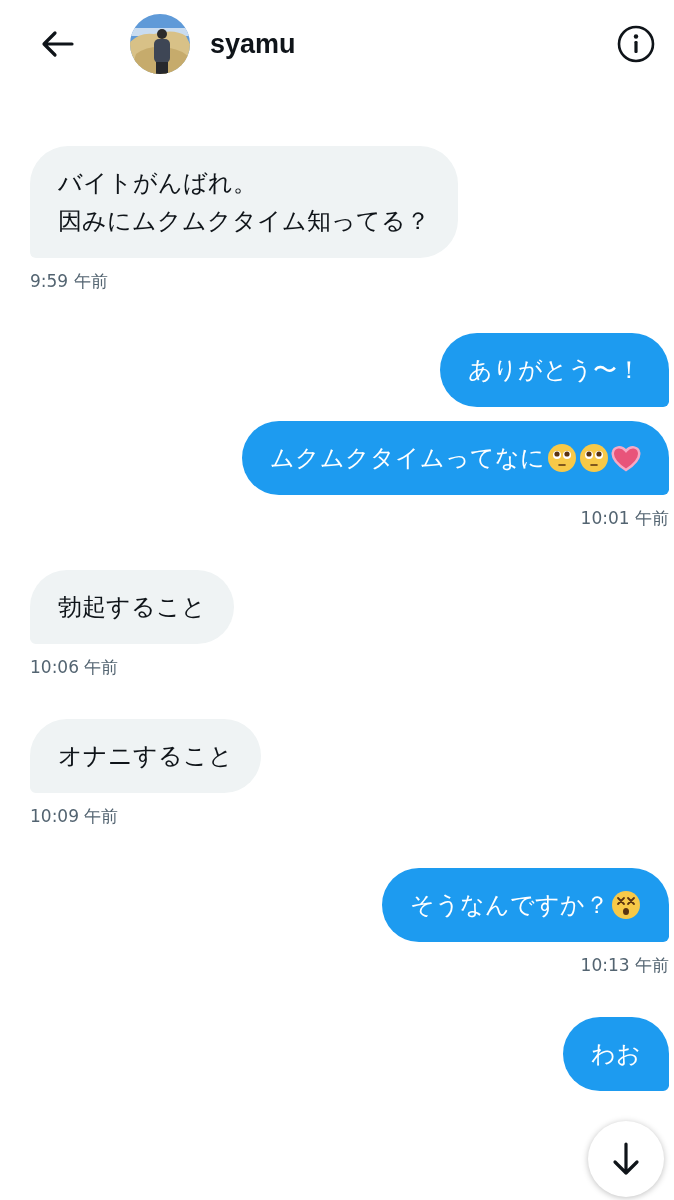 This screenshot has height=1200, width=674. Describe the element at coordinates (132, 607) in the screenshot. I see `message-text: 勃起すること` at that location.